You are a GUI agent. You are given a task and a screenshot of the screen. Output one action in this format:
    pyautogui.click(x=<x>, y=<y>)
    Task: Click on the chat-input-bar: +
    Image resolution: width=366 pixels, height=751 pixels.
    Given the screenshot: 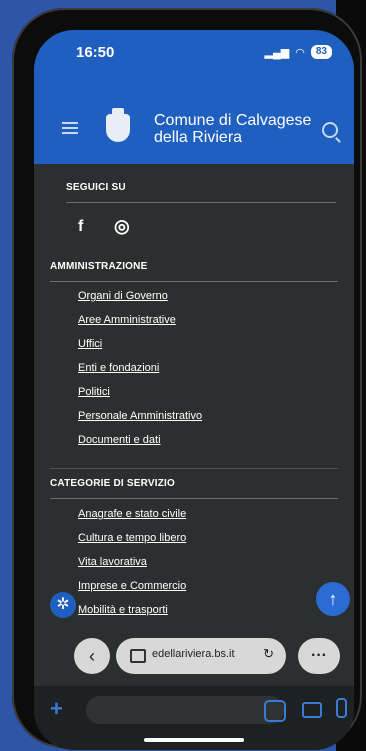 What is the action you would take?
    pyautogui.click(x=194, y=718)
    